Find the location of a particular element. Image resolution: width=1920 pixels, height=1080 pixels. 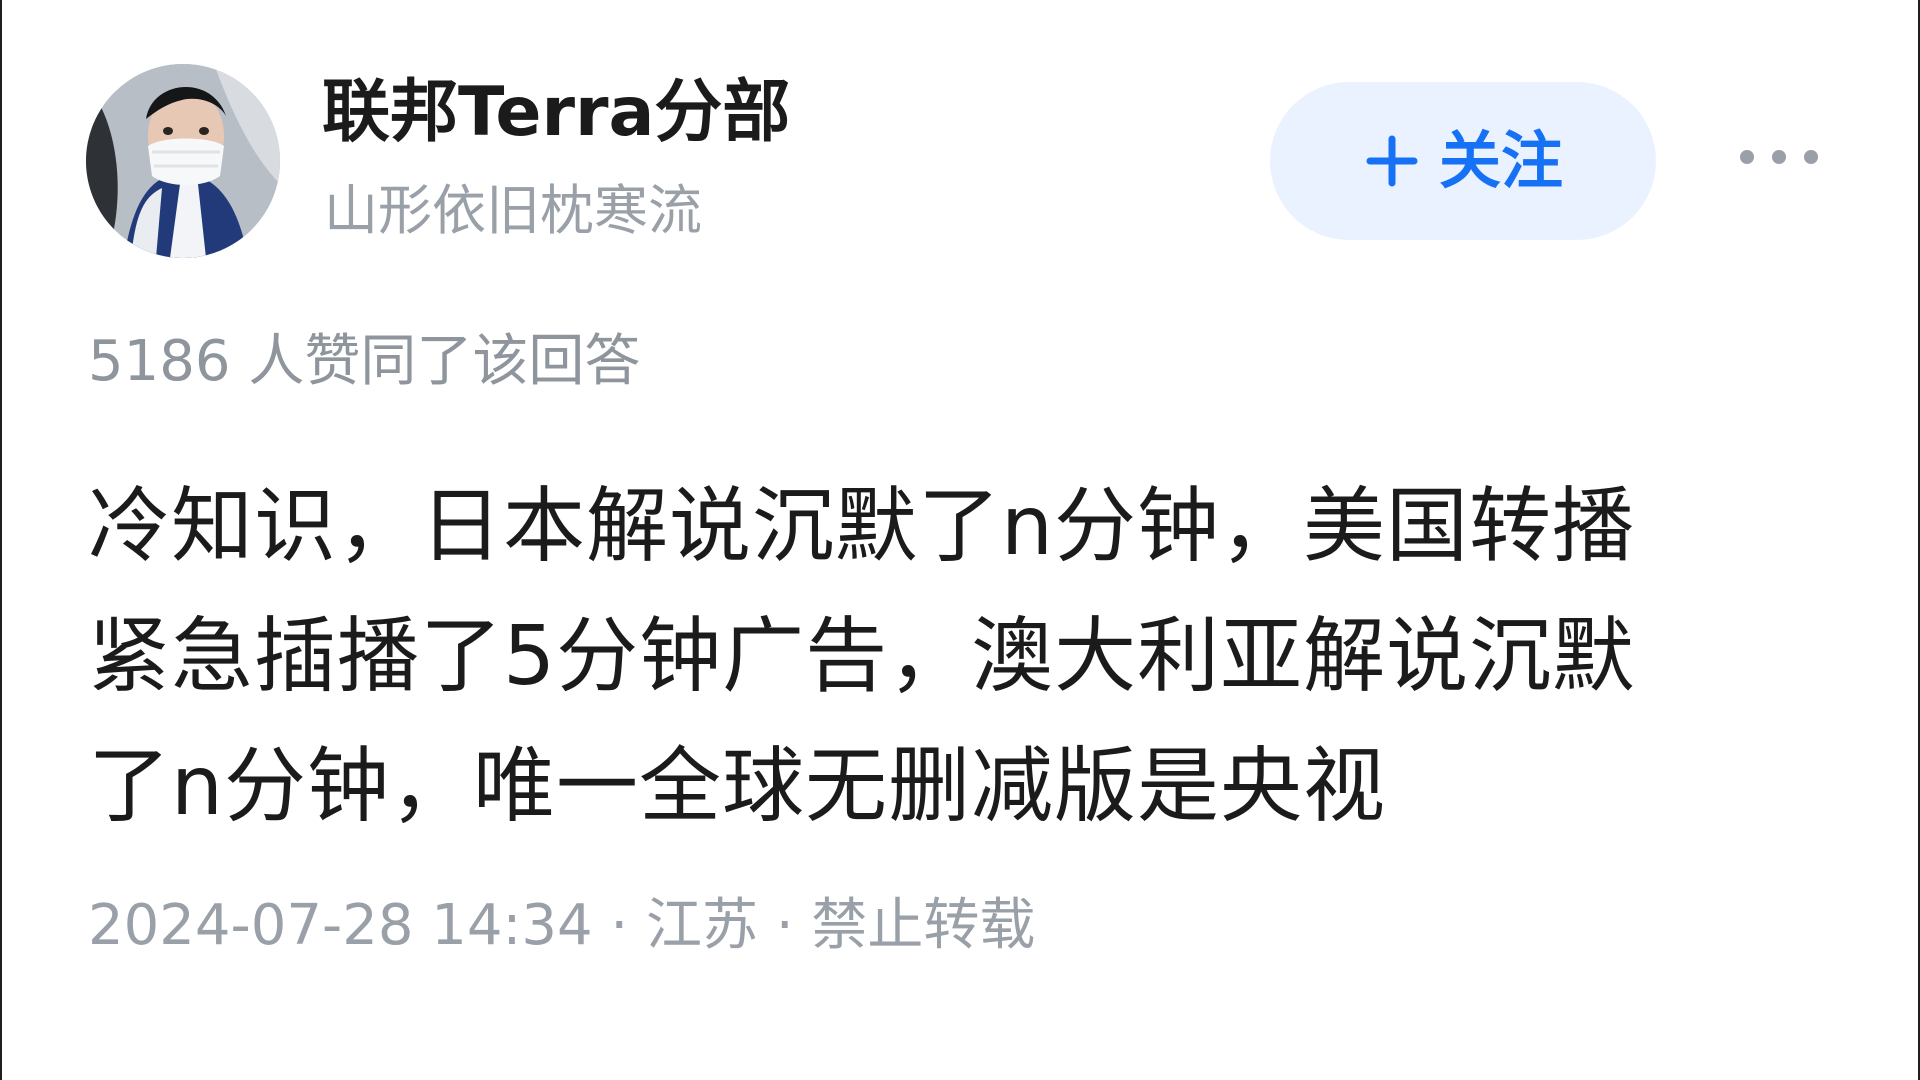

follow-button: 关注 is located at coordinates (1463, 161).